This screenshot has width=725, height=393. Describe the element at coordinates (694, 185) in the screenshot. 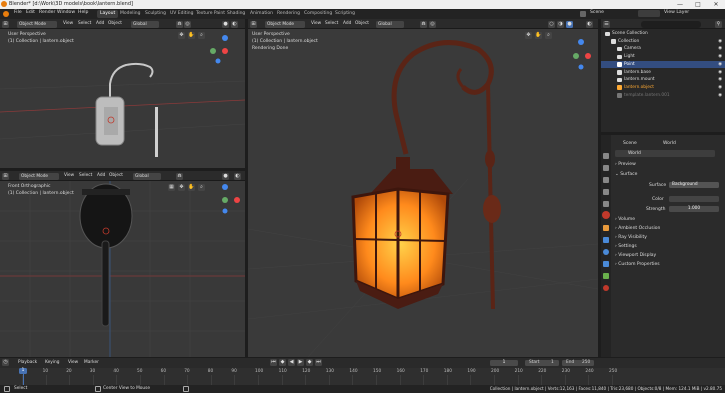

I see `surface-shader-field: Background` at that location.